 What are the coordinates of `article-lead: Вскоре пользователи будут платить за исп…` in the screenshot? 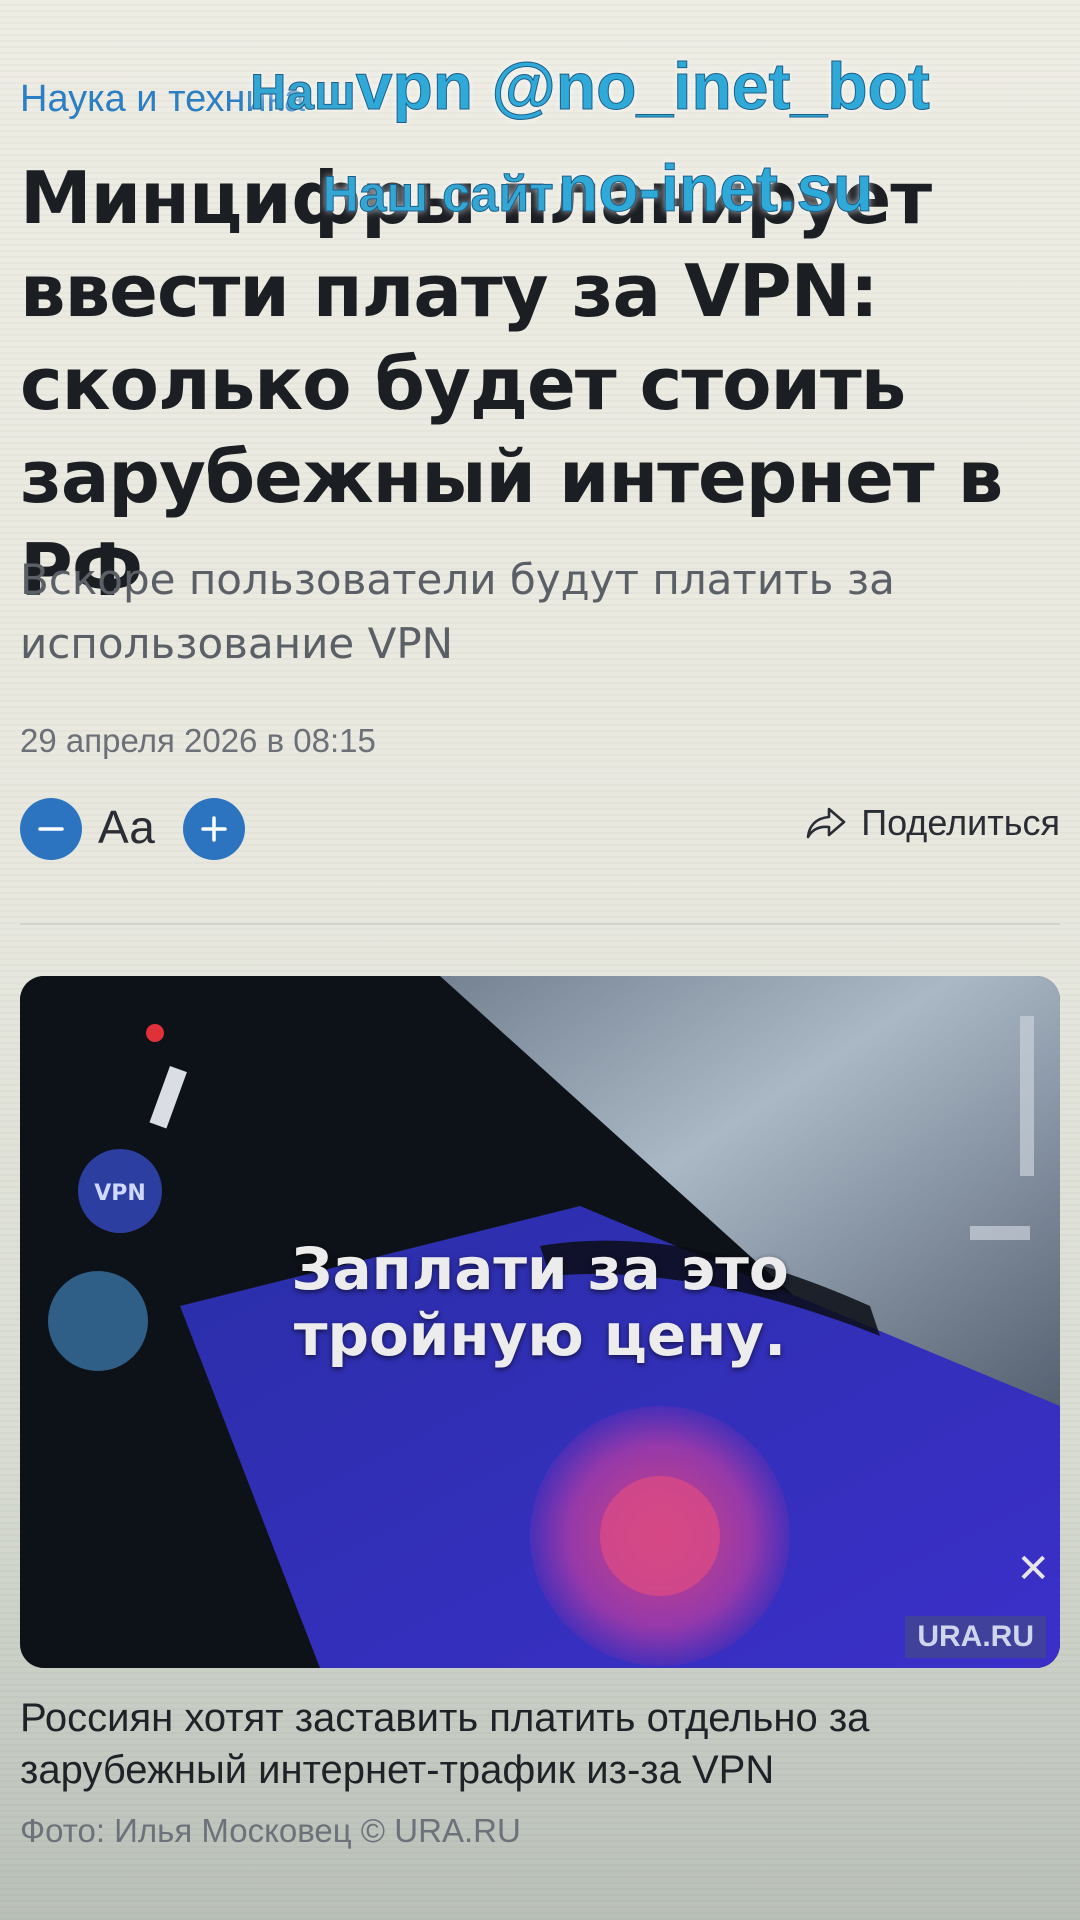 It's located at (457, 611).